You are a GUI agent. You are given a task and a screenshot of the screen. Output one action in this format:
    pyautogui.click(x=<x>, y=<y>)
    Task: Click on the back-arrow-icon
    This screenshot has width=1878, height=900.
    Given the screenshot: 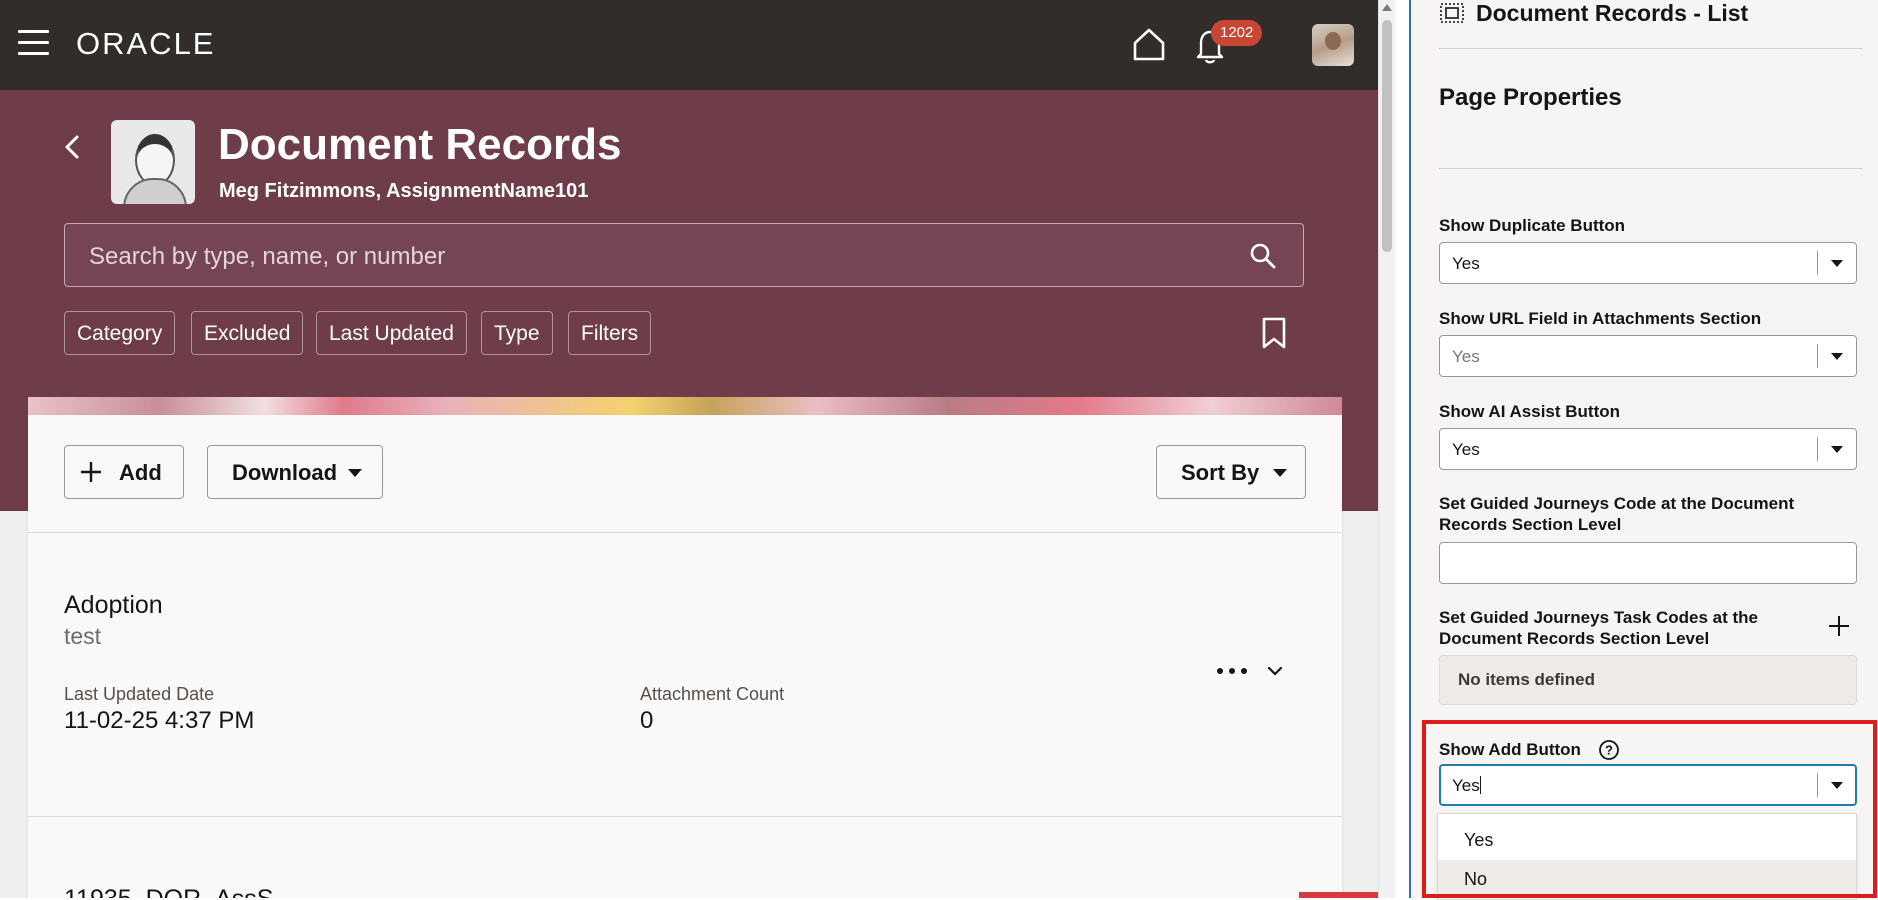 What is the action you would take?
    pyautogui.click(x=73, y=147)
    